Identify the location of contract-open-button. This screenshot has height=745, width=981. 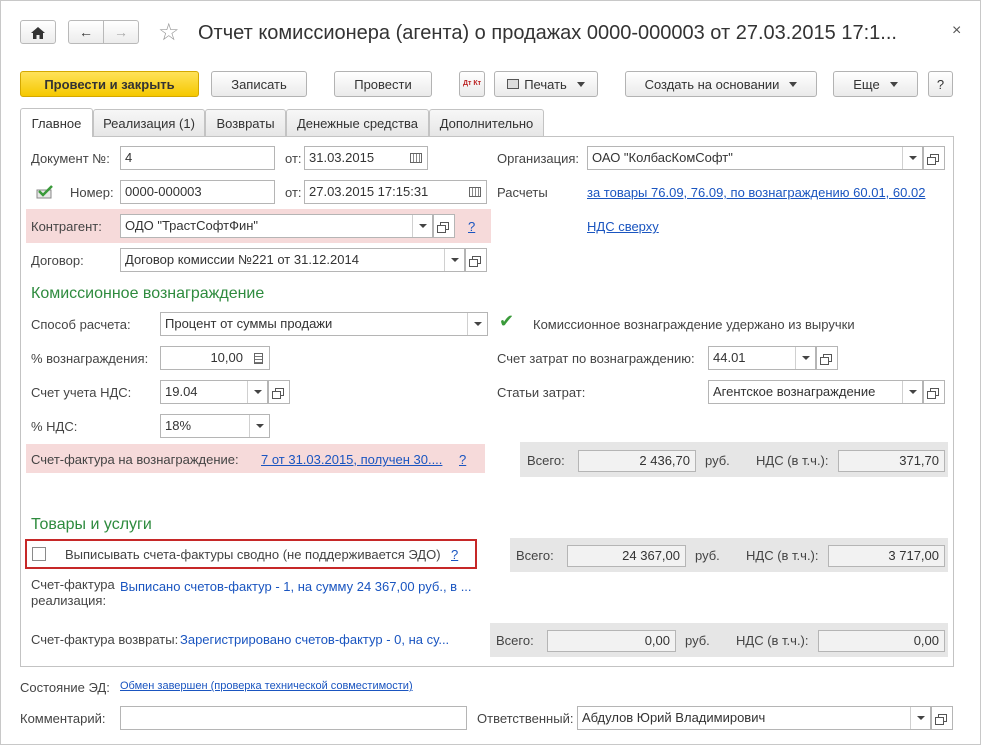
(476, 260).